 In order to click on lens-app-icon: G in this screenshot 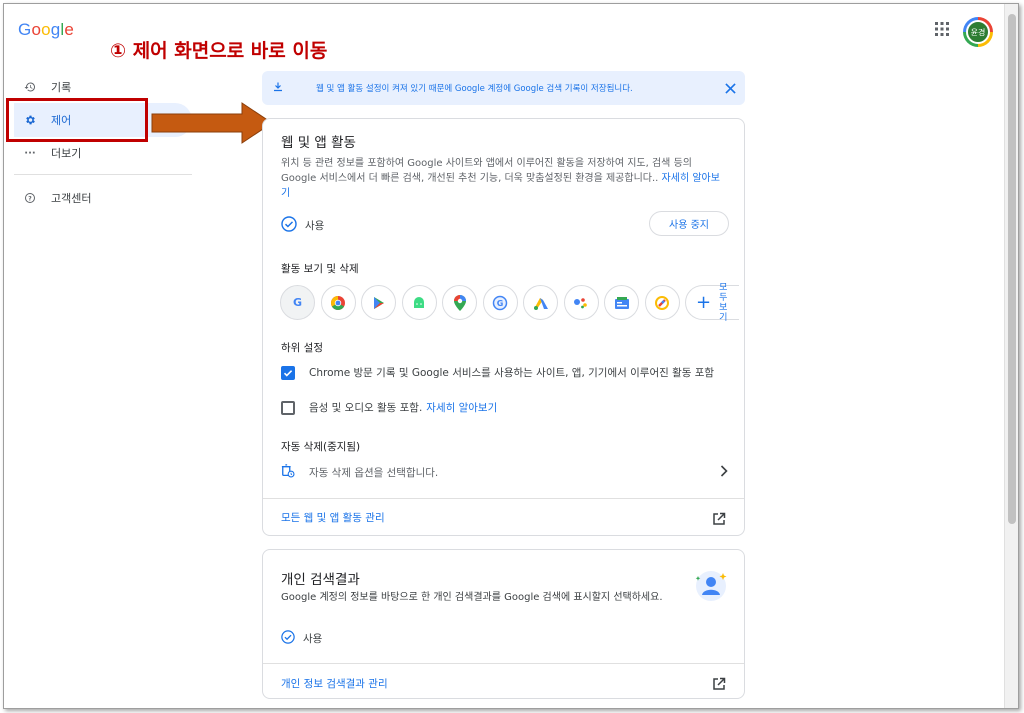, I will do `click(500, 302)`.